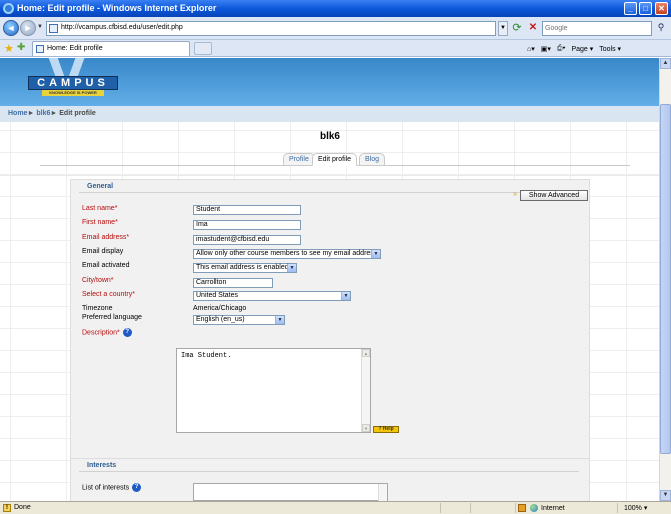  What do you see at coordinates (22, 507) in the screenshot?
I see `status-text: Done` at bounding box center [22, 507].